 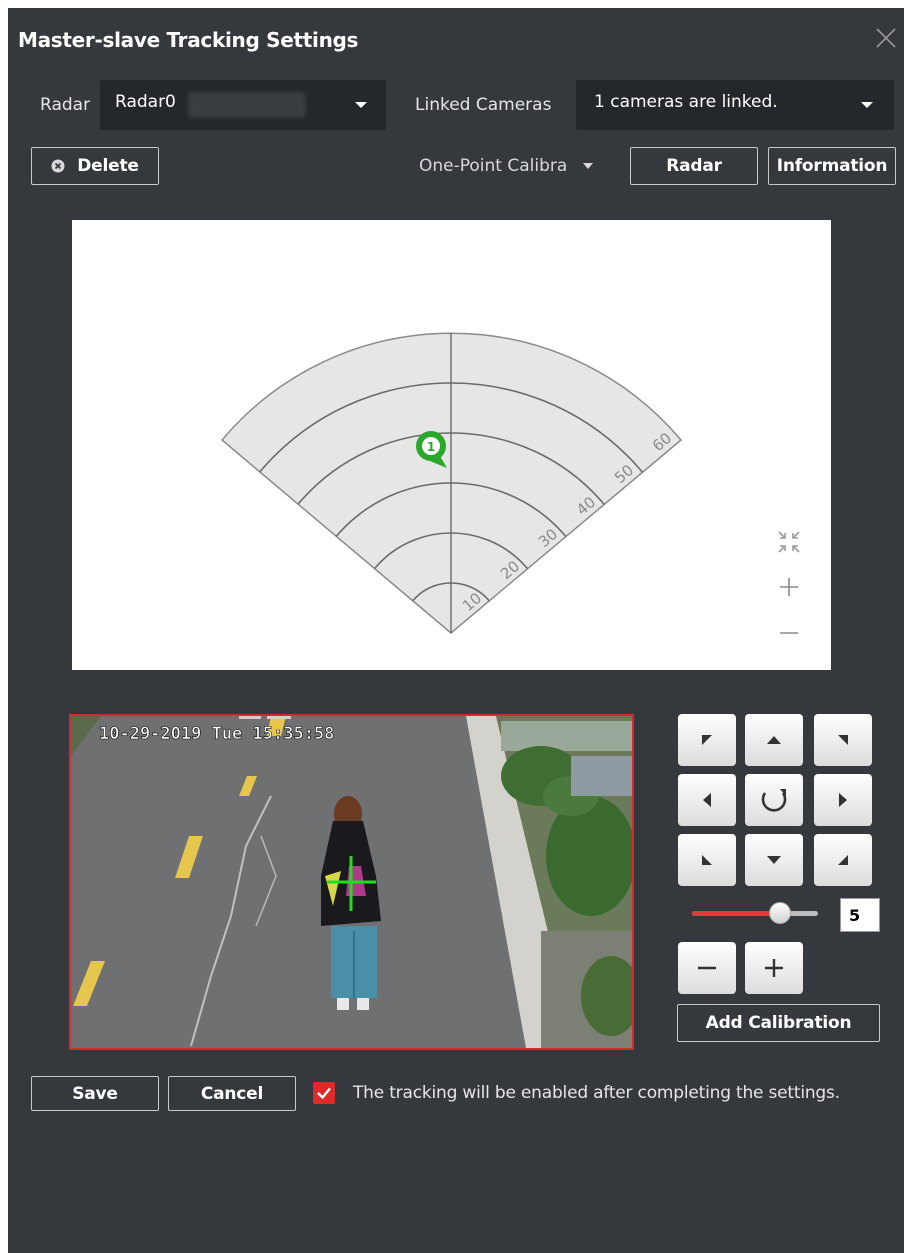 I want to click on arrow-up-icon, so click(x=774, y=740).